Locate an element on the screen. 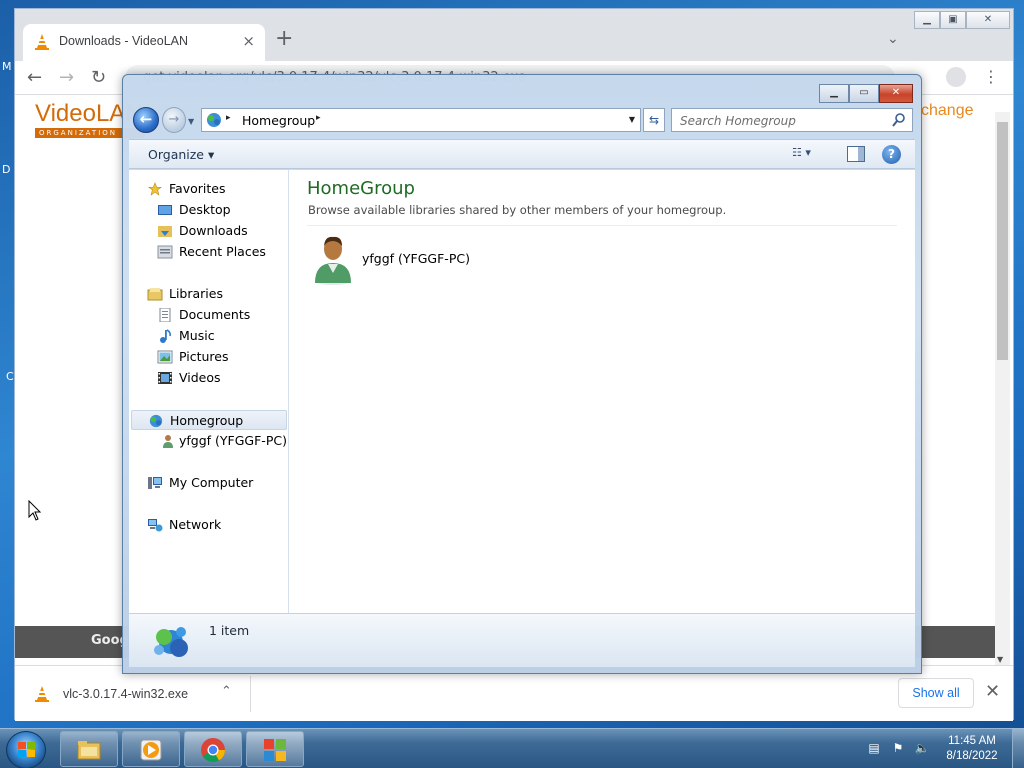  address-bar: ▸ Homegroup ▸ ▼ is located at coordinates (421, 120).